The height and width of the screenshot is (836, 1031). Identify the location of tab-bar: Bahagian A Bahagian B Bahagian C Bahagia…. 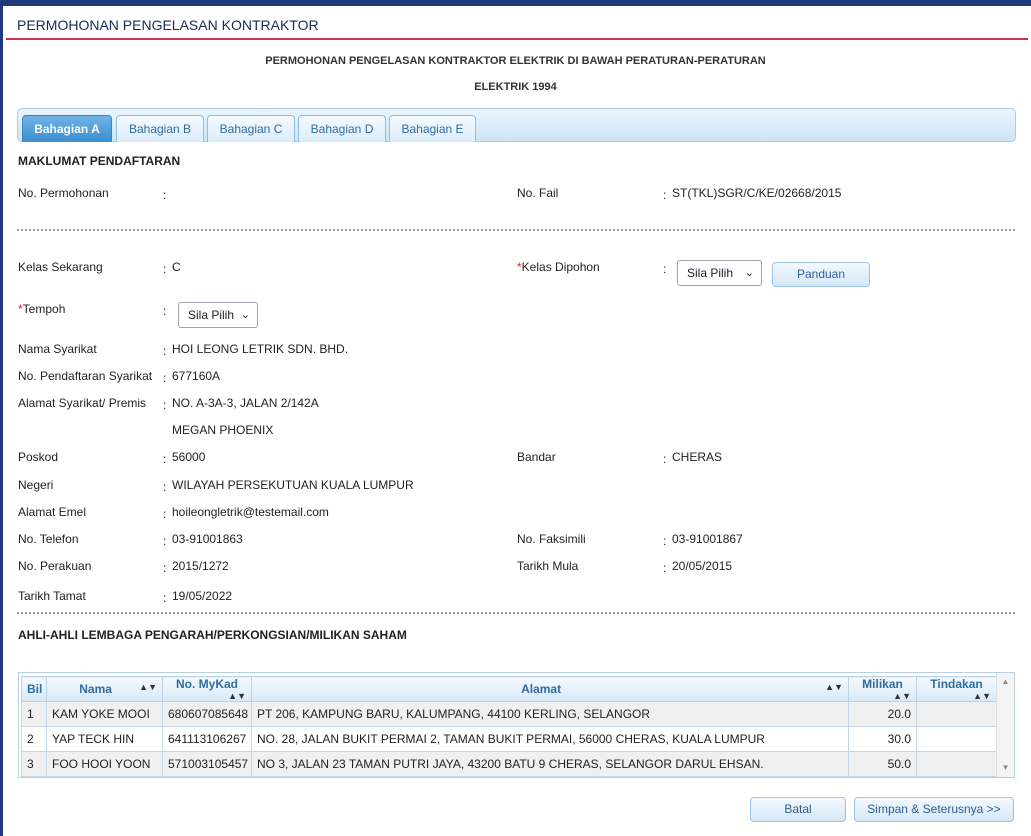
(516, 125).